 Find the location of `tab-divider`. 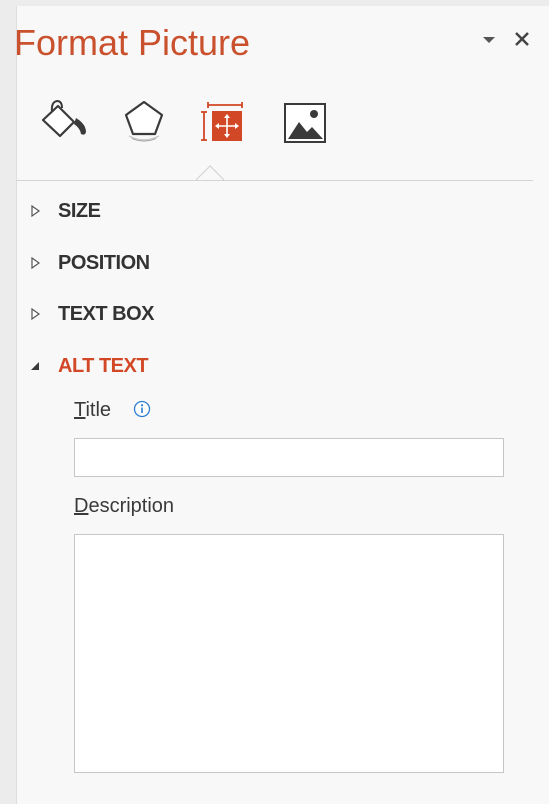

tab-divider is located at coordinates (274, 180).